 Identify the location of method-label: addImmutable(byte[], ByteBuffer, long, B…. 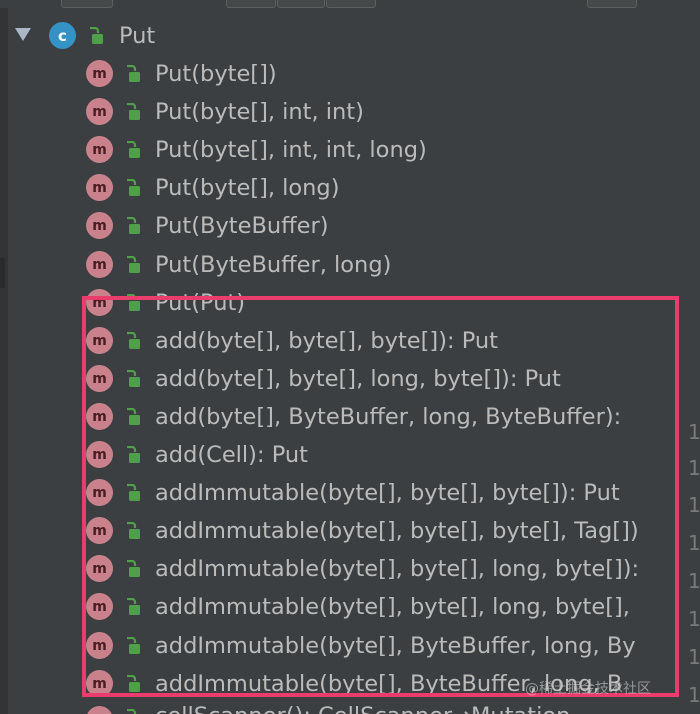
(395, 646).